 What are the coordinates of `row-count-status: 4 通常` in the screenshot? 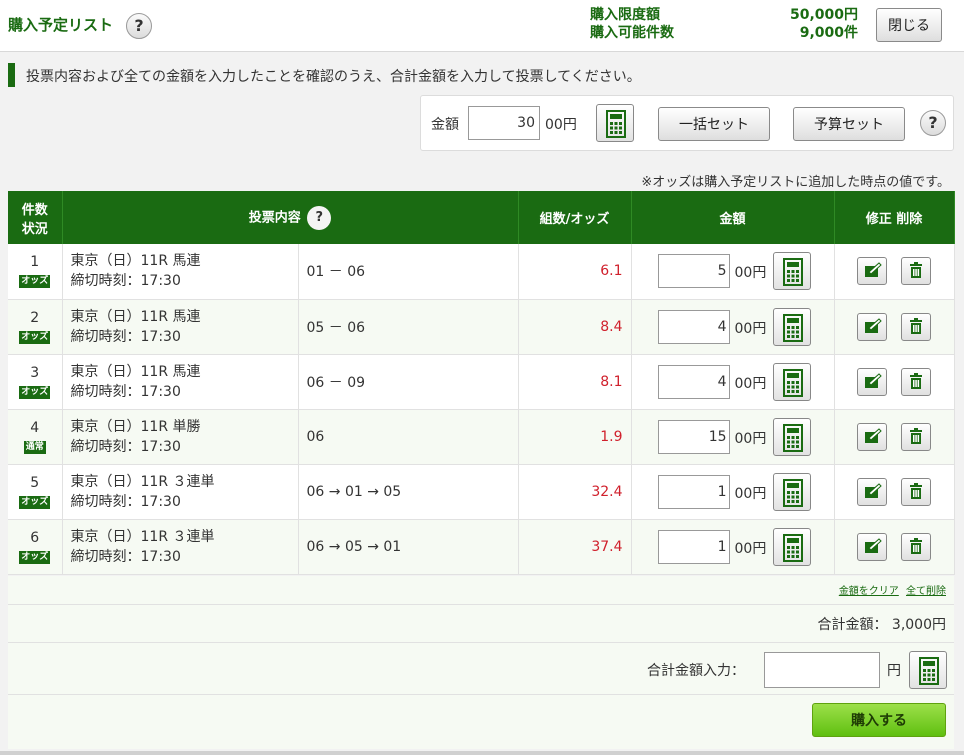 It's located at (35, 437).